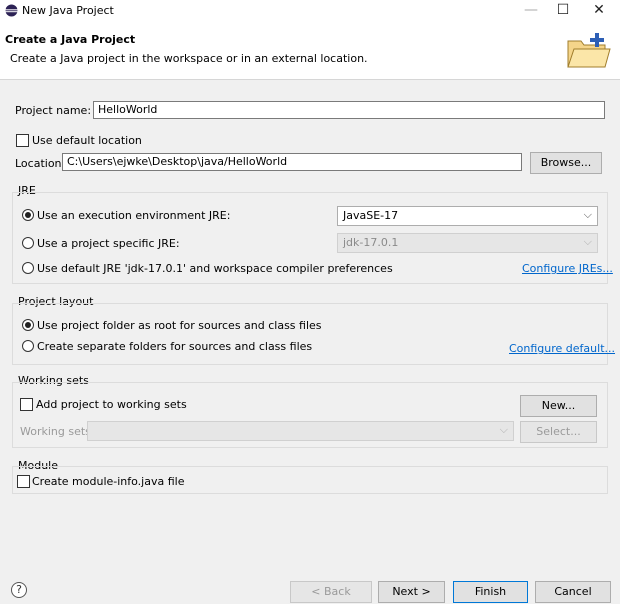  Describe the element at coordinates (108, 243) in the screenshot. I see `jre-specific-label: Use a project specific JRE:` at that location.